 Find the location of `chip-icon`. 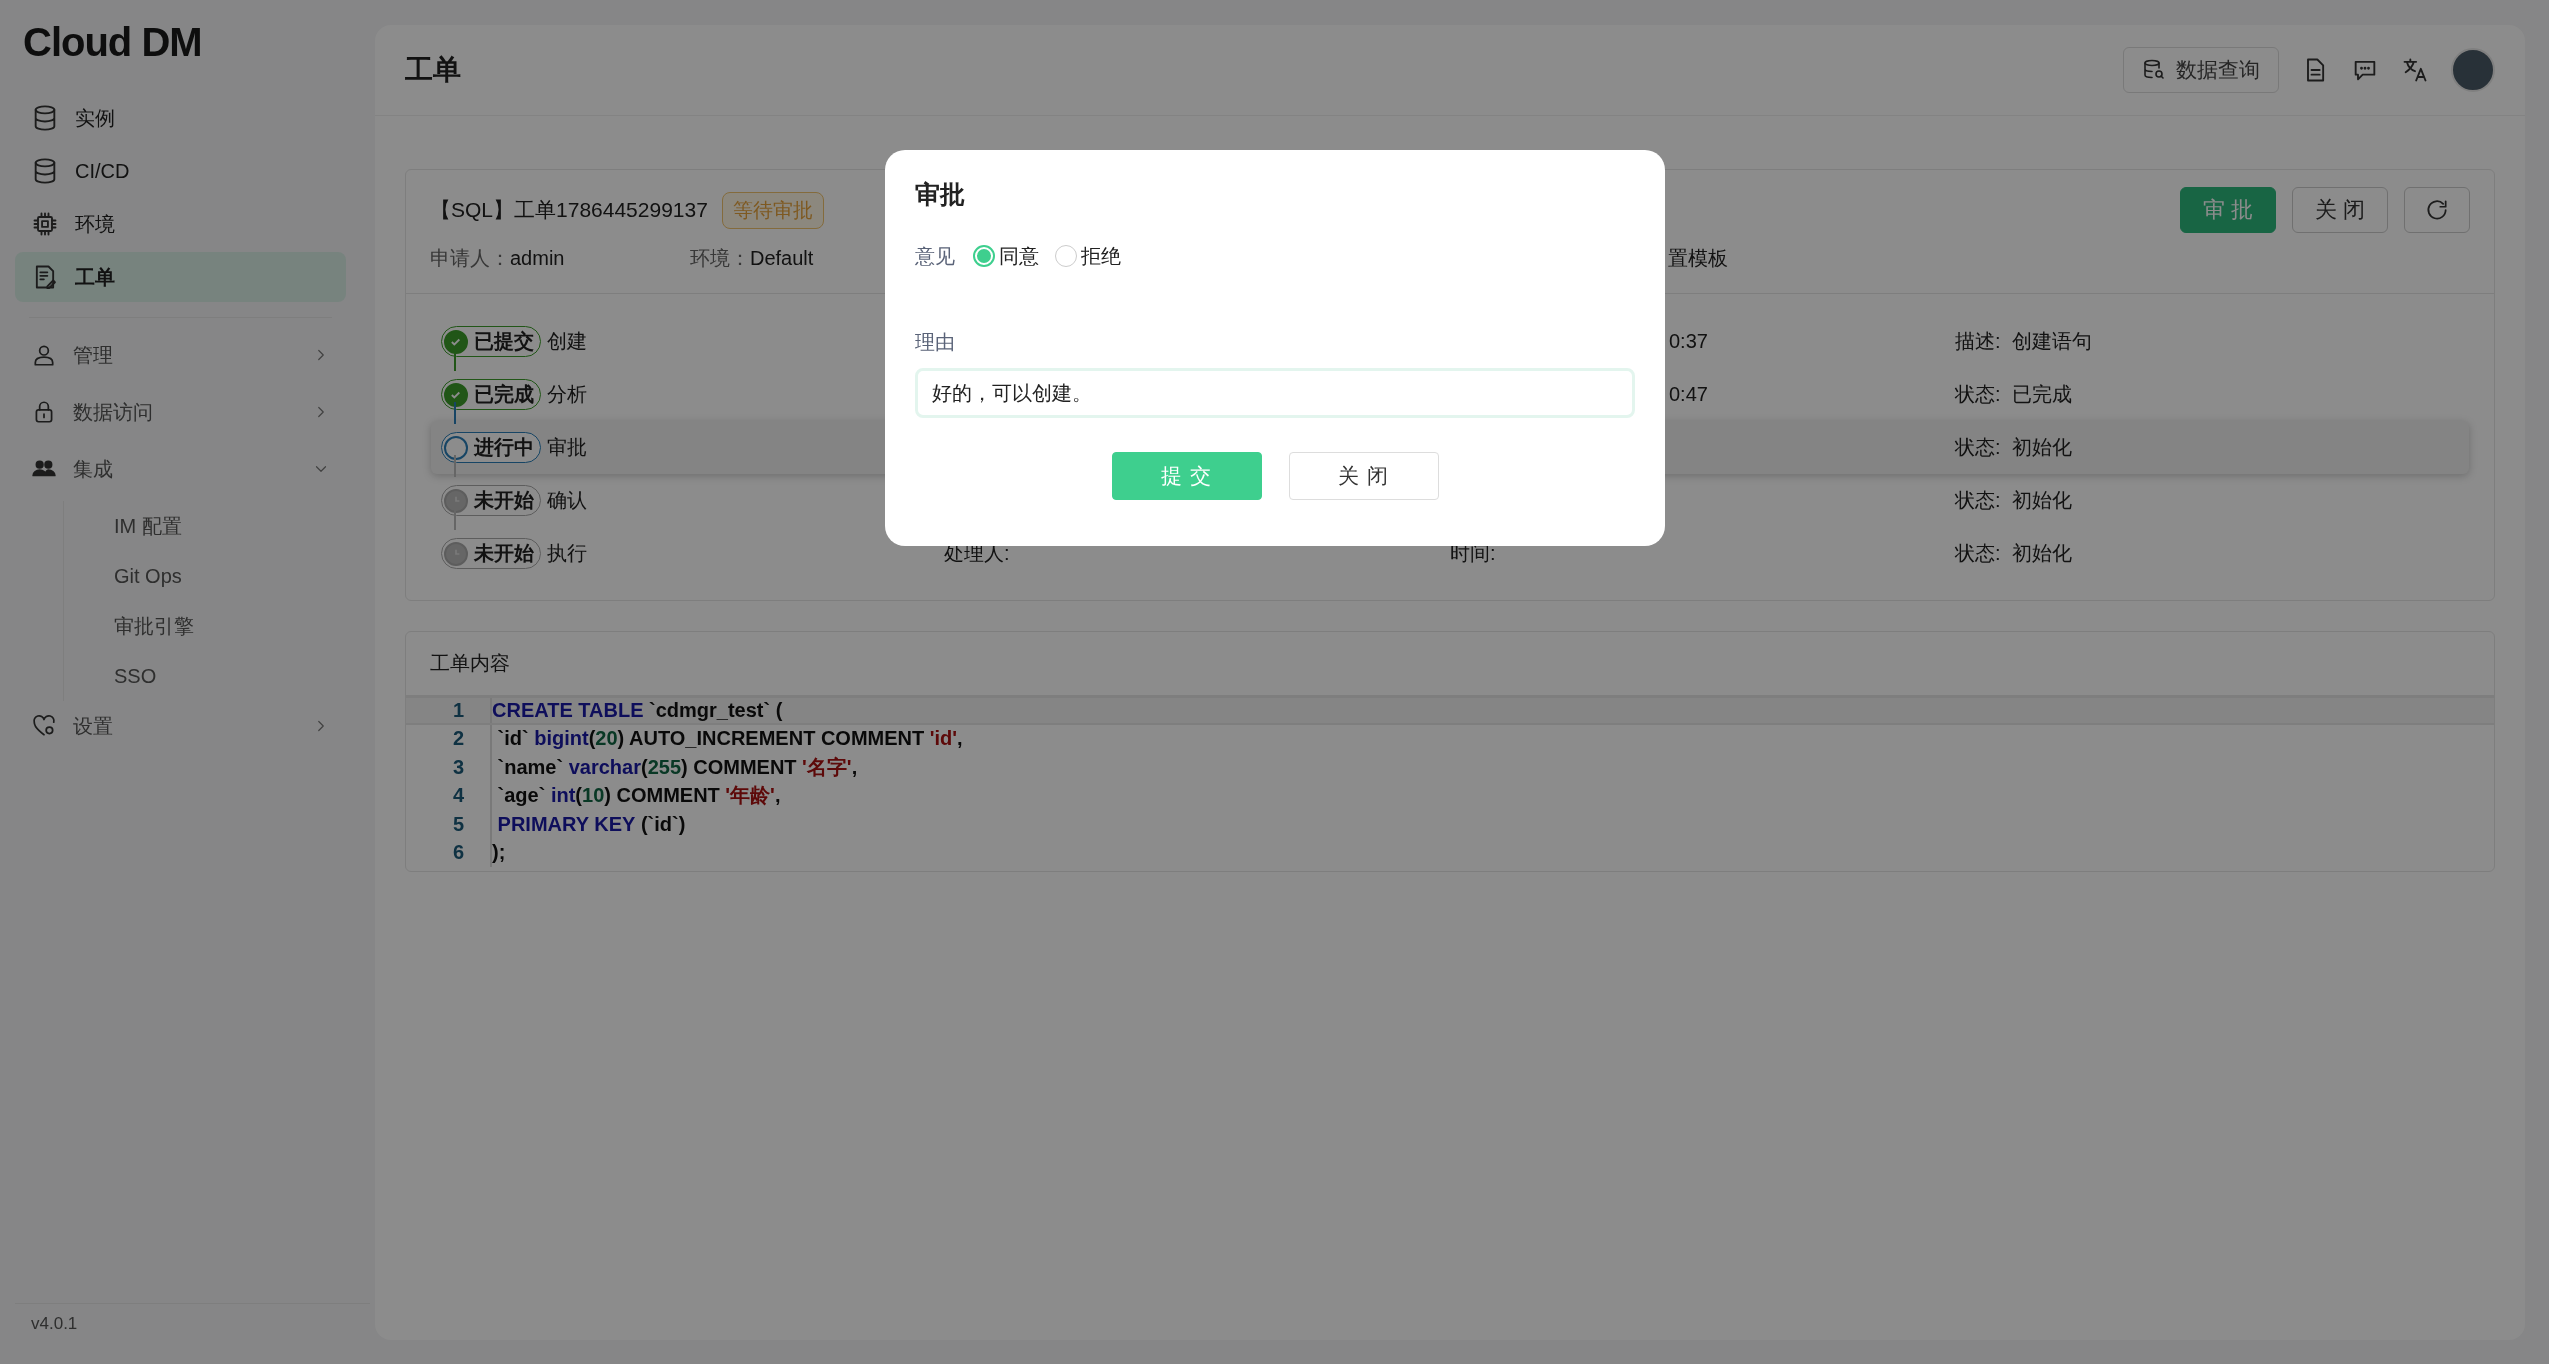

chip-icon is located at coordinates (45, 224).